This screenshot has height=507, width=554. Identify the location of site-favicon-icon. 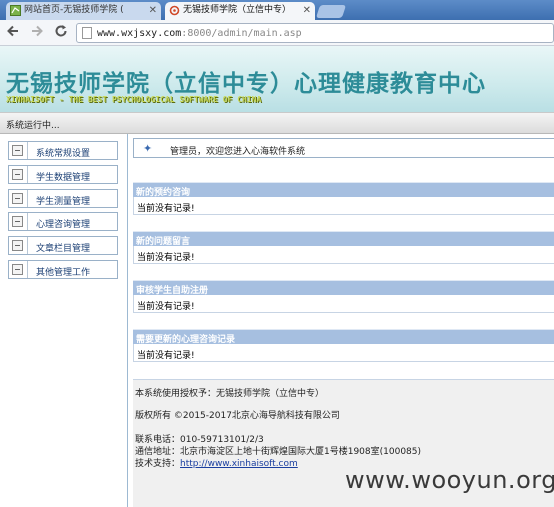
(15, 10).